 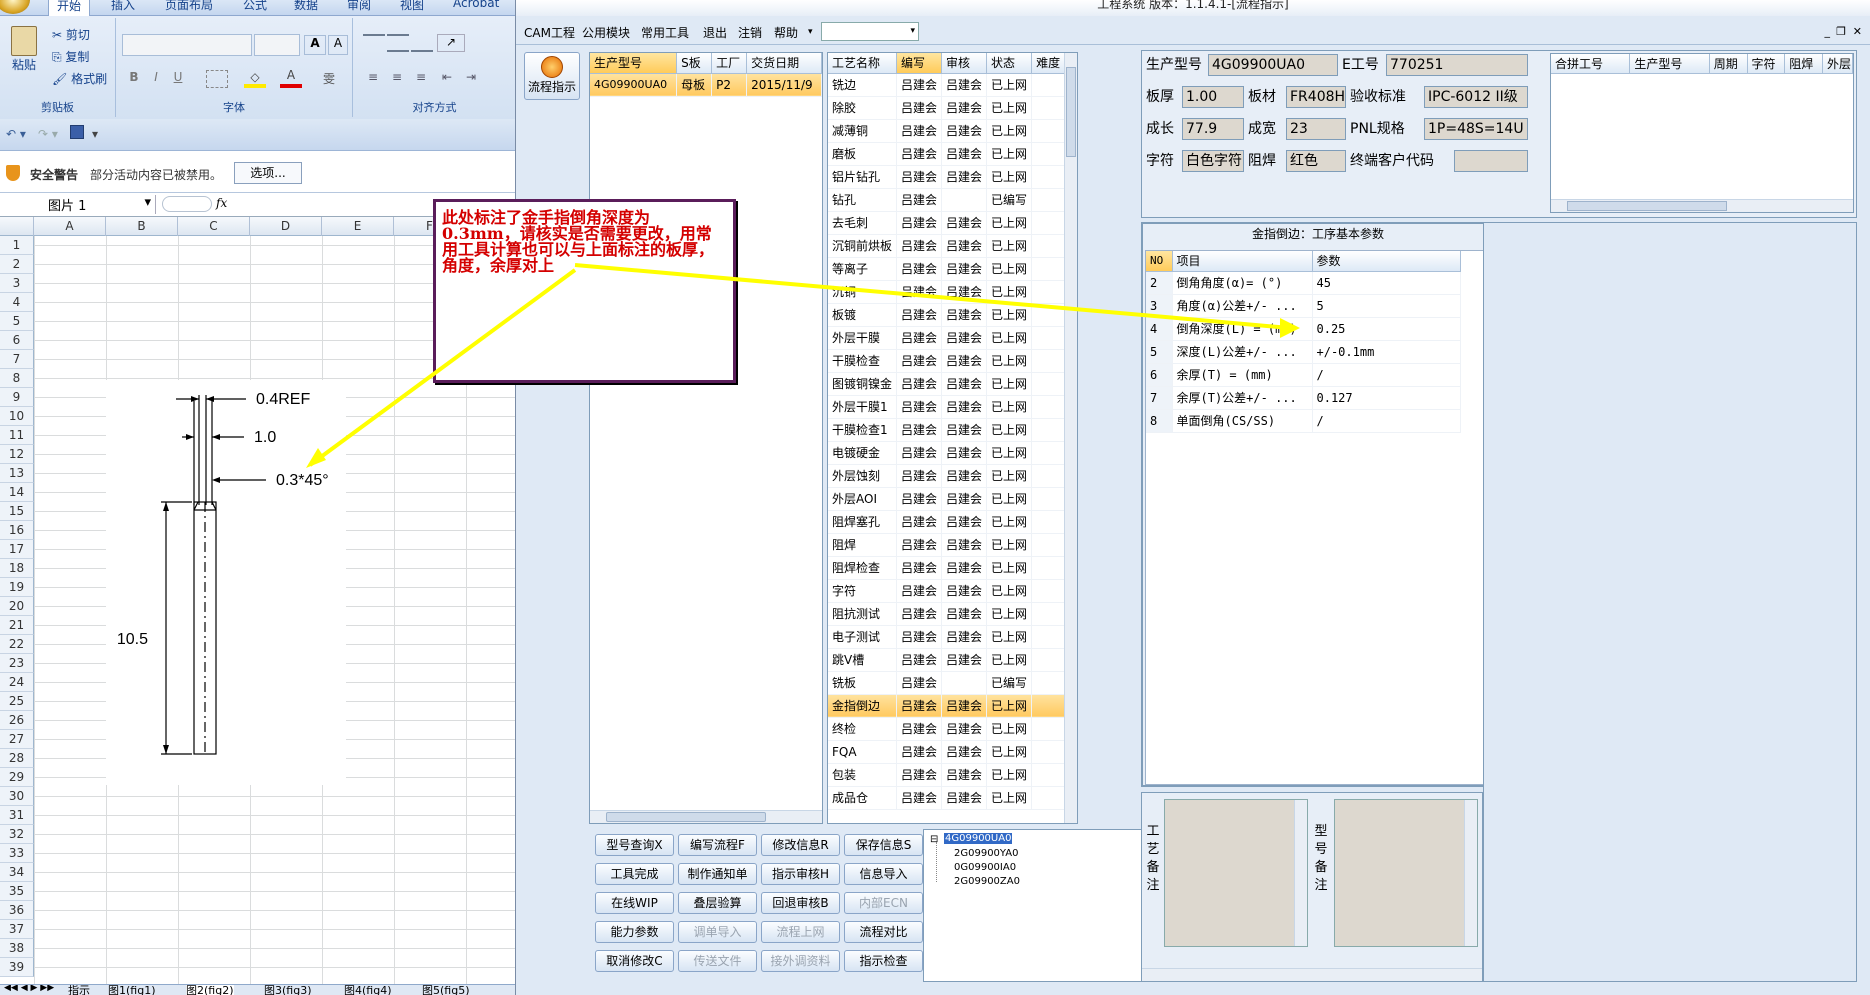 I want to click on remarks-hscroll, so click(x=1312, y=974).